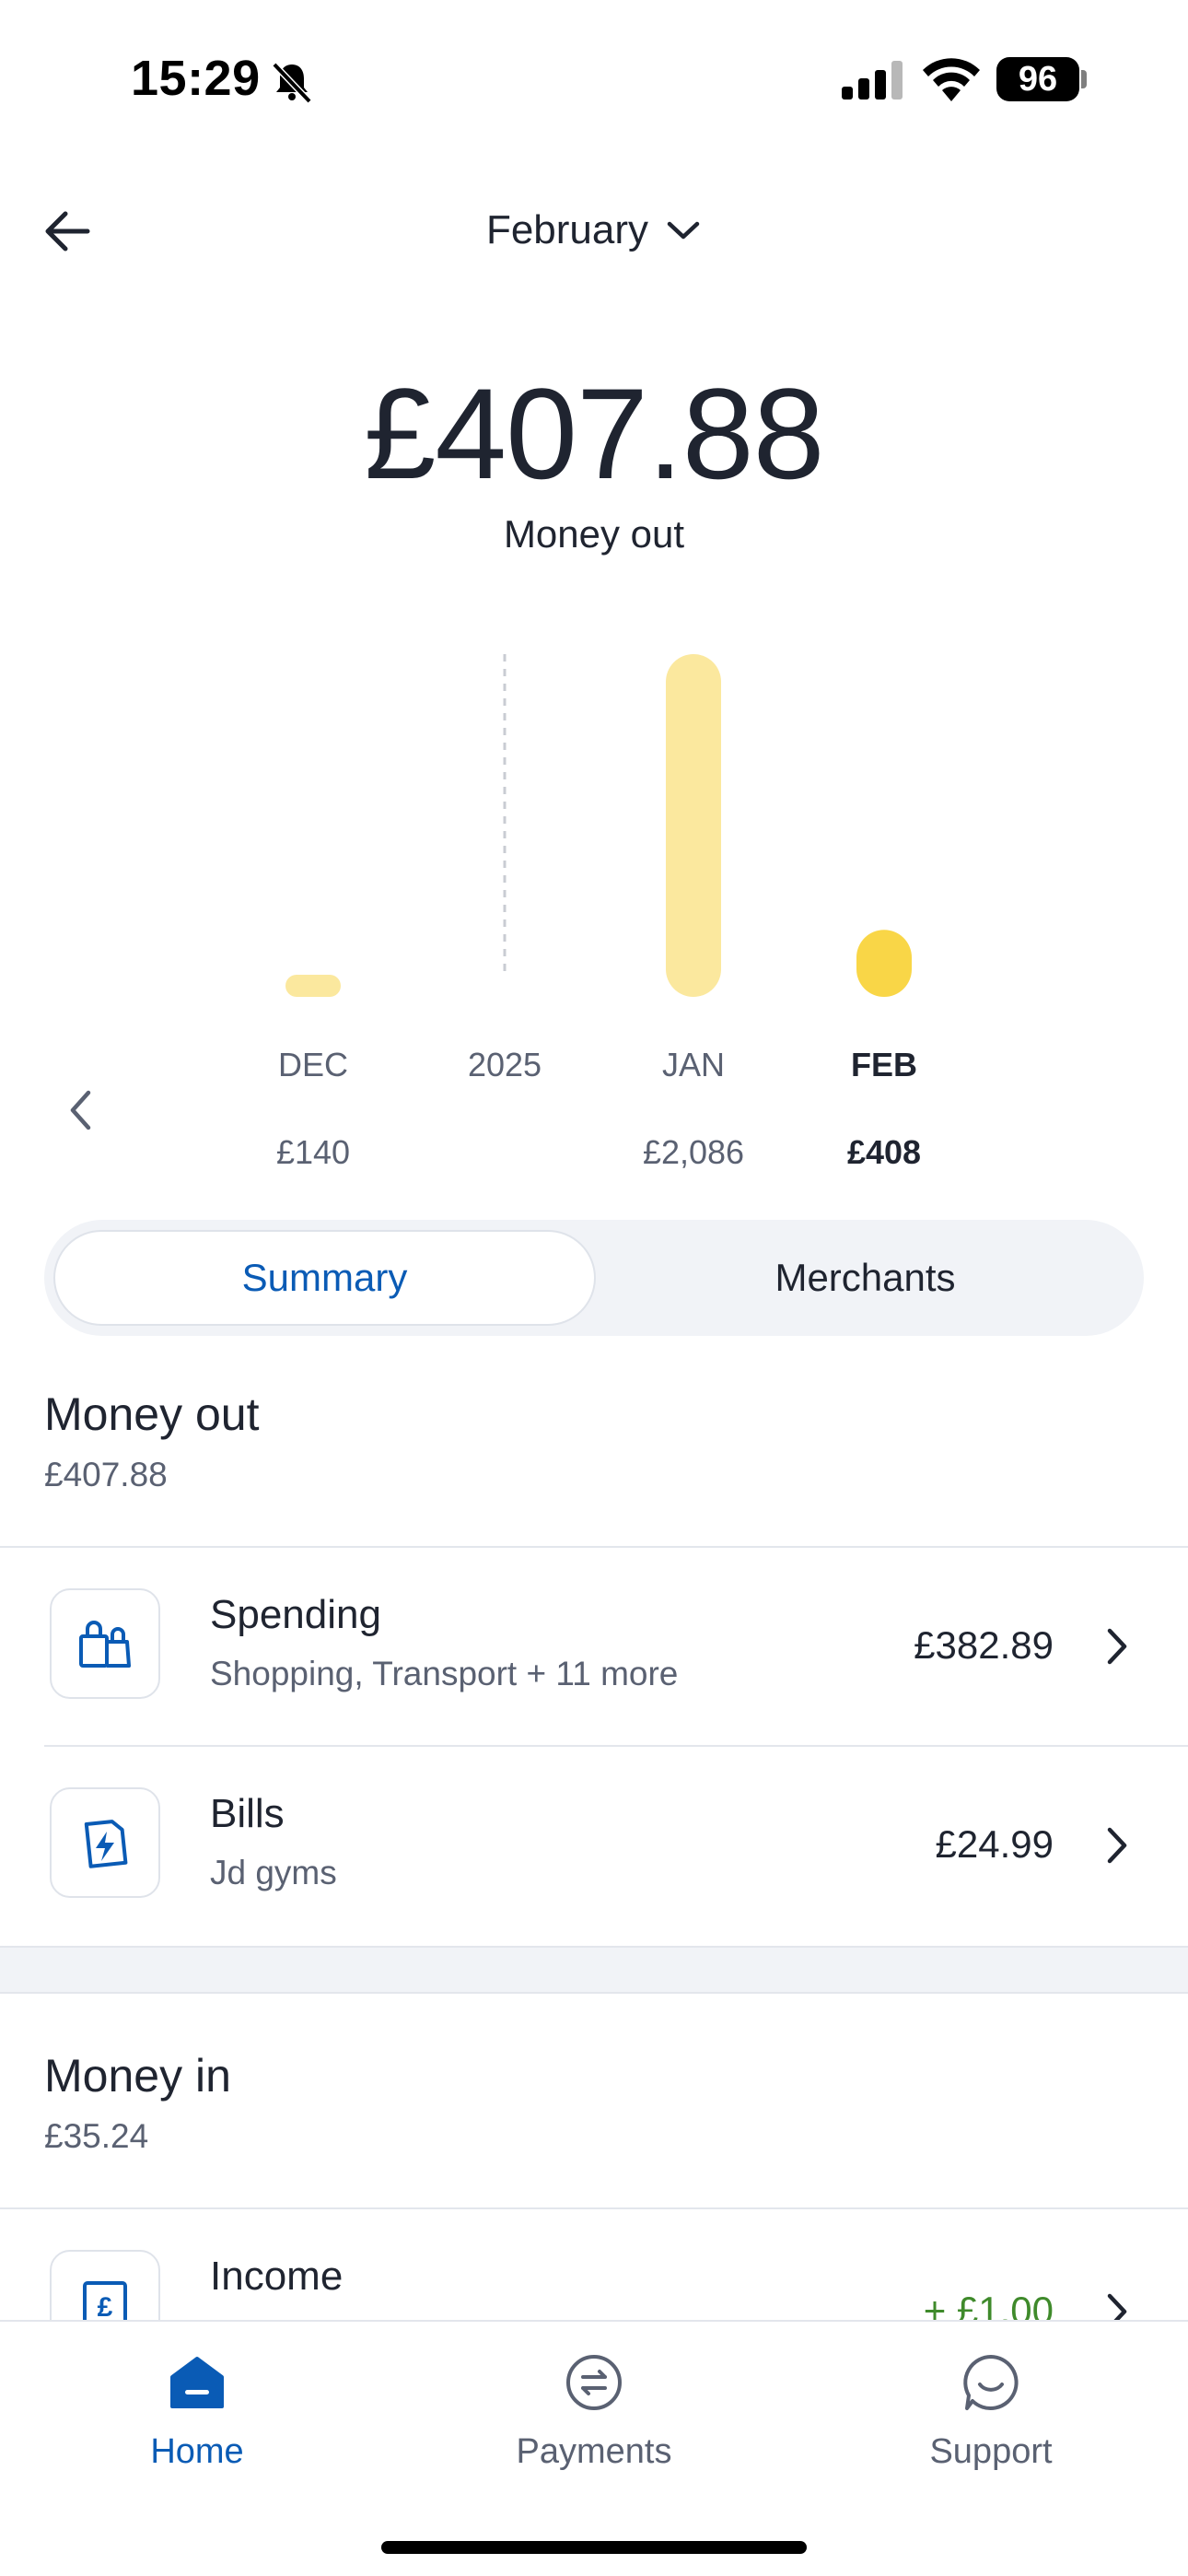 The height and width of the screenshot is (2576, 1188). What do you see at coordinates (1037, 79) in the screenshot?
I see `battery-indicator: 96` at bounding box center [1037, 79].